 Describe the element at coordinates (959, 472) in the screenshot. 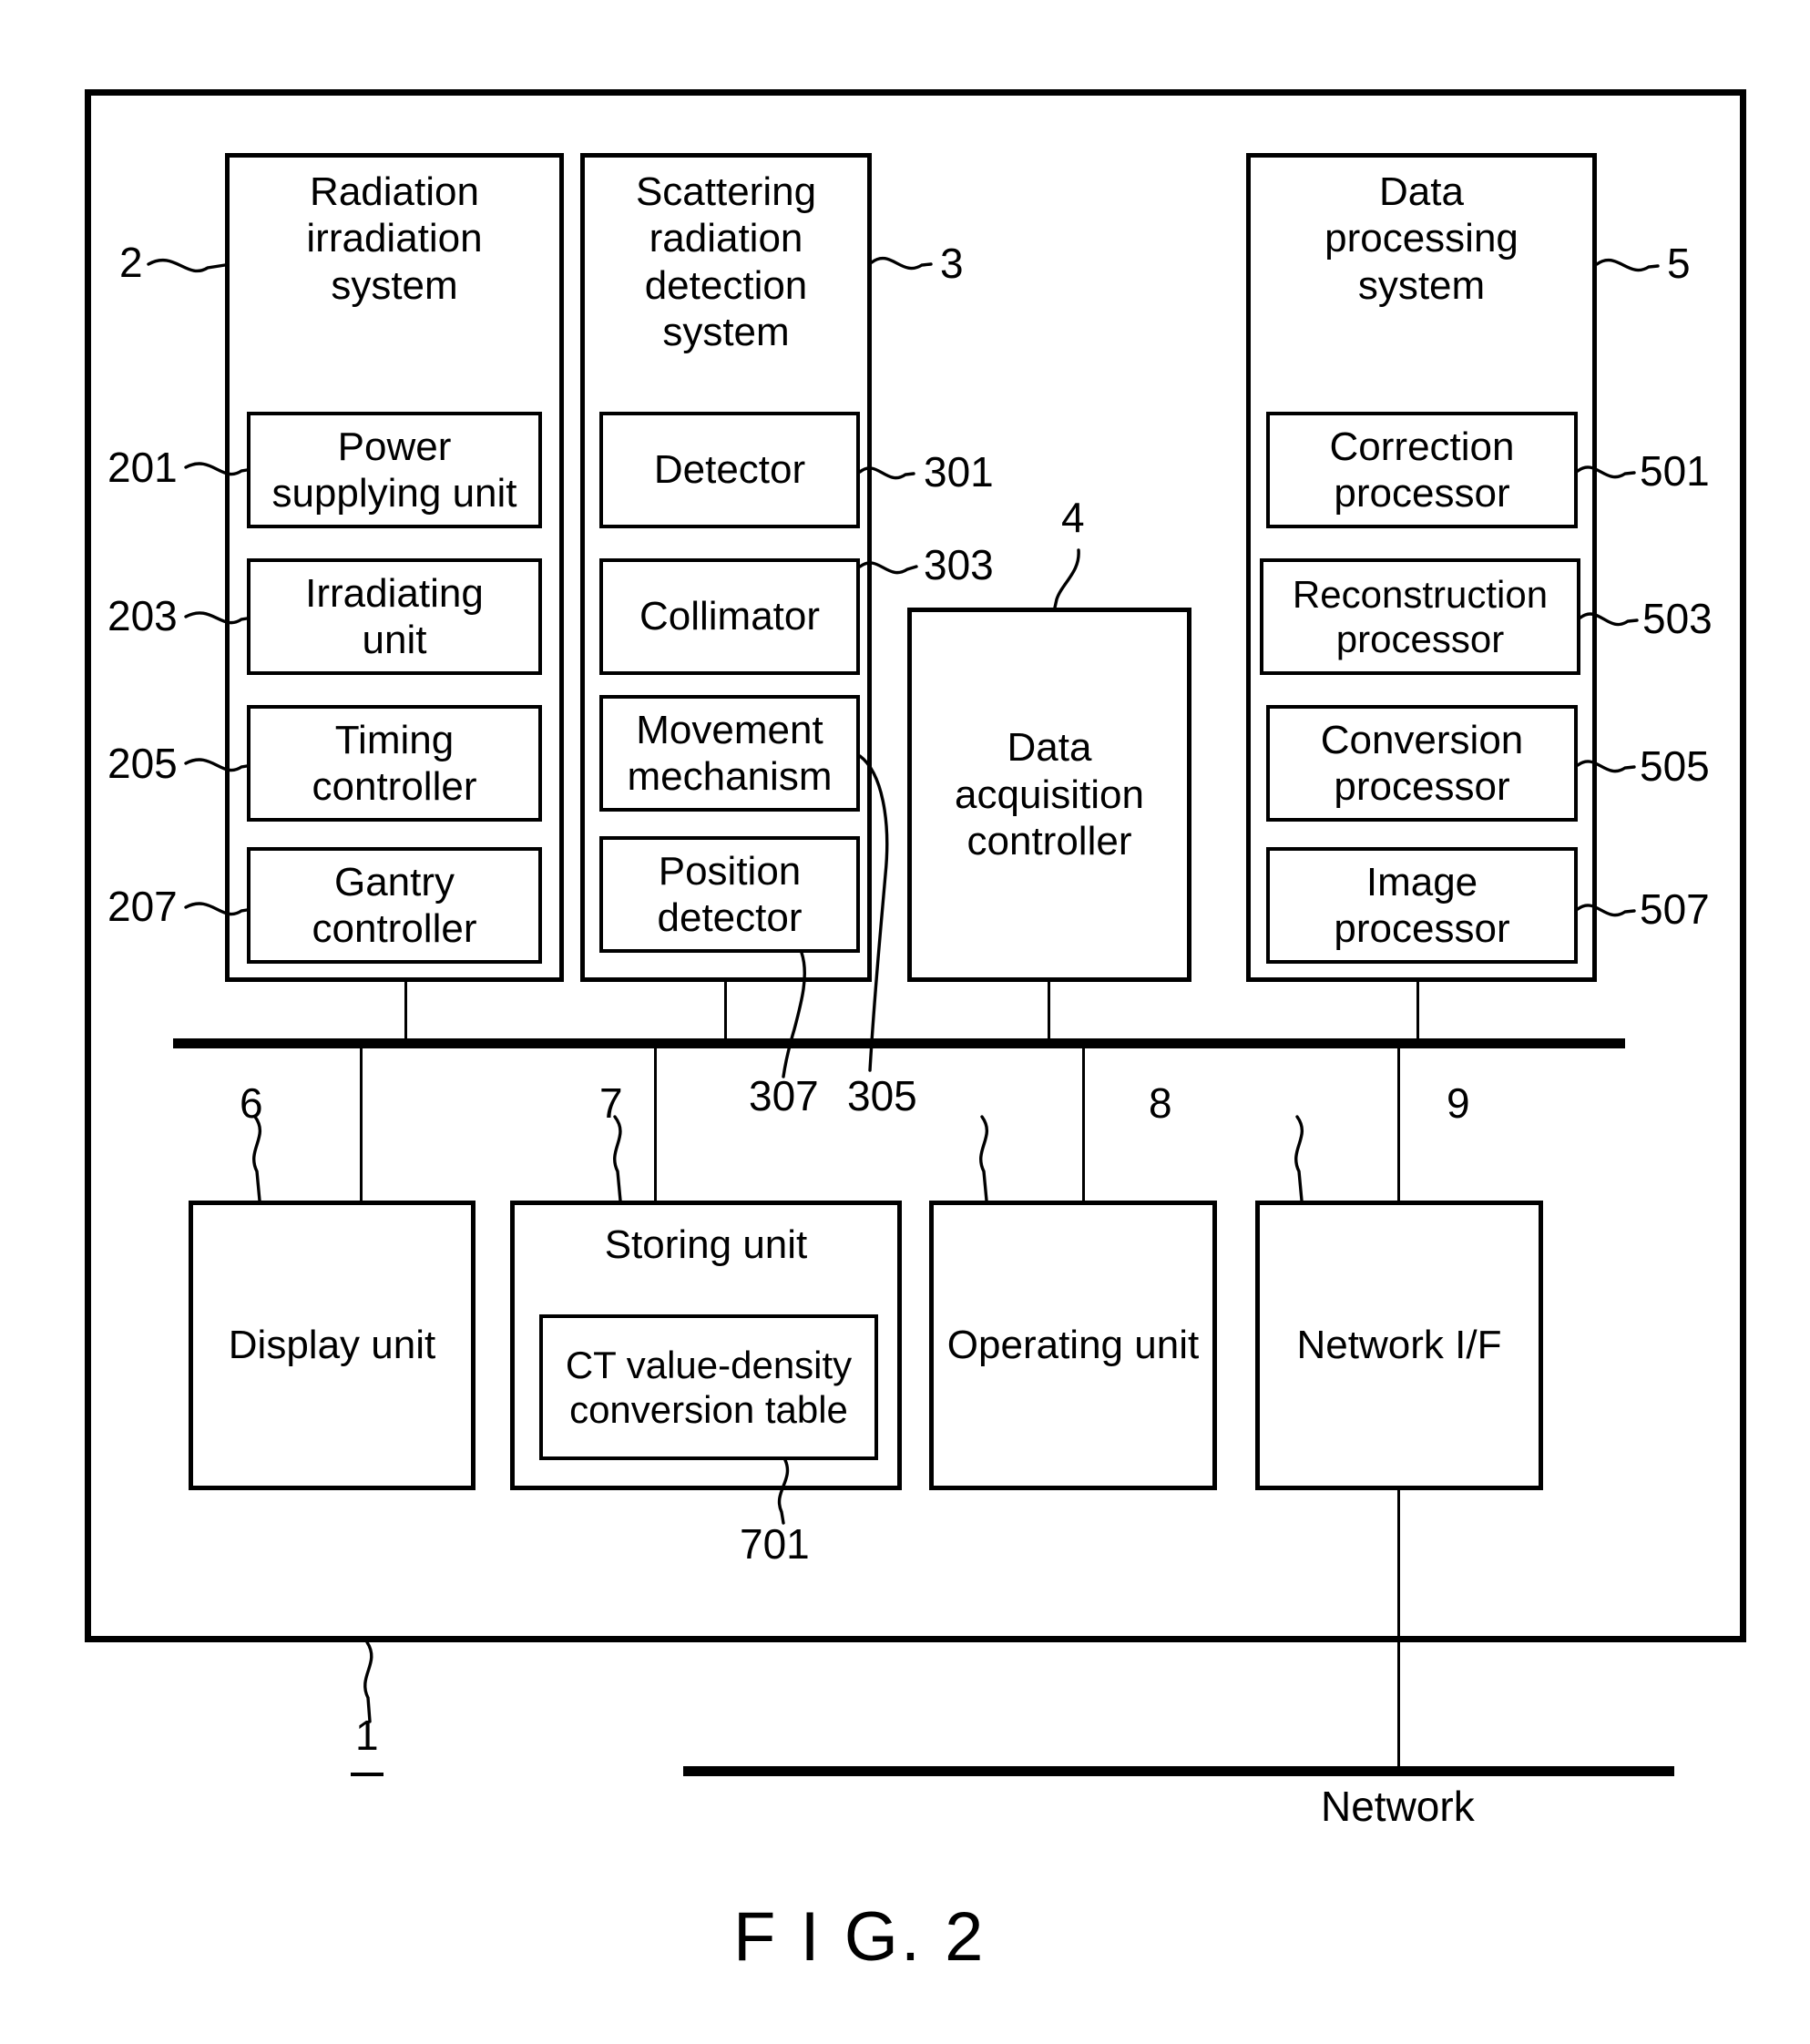

I see `ref-301: 301` at that location.